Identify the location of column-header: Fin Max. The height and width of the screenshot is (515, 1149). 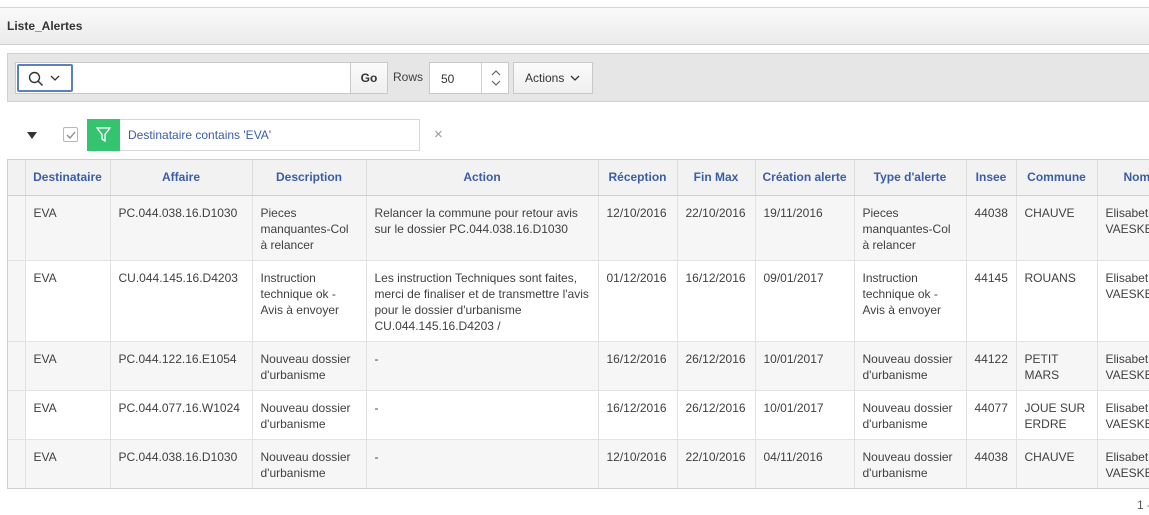
(716, 178).